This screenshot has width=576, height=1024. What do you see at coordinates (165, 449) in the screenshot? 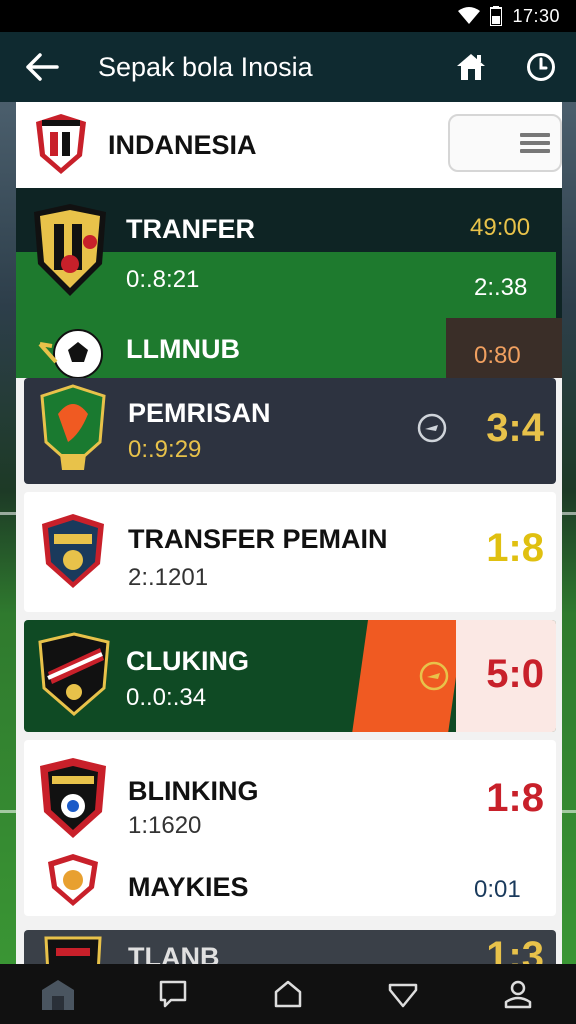
I see `match-time: 0:.9:29` at bounding box center [165, 449].